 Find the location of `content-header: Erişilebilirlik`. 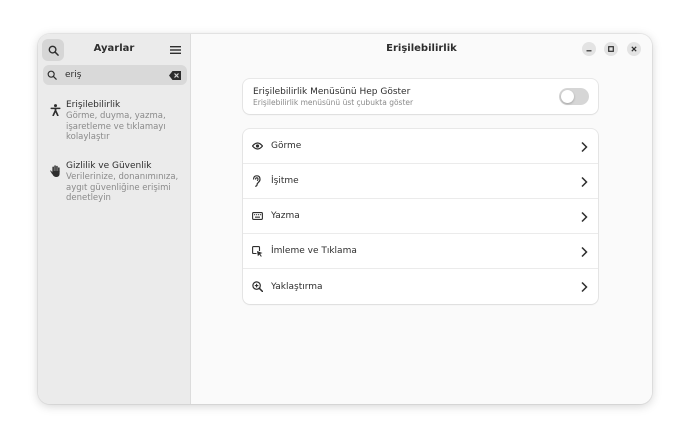

content-header: Erişilebilirlik is located at coordinates (421, 50).